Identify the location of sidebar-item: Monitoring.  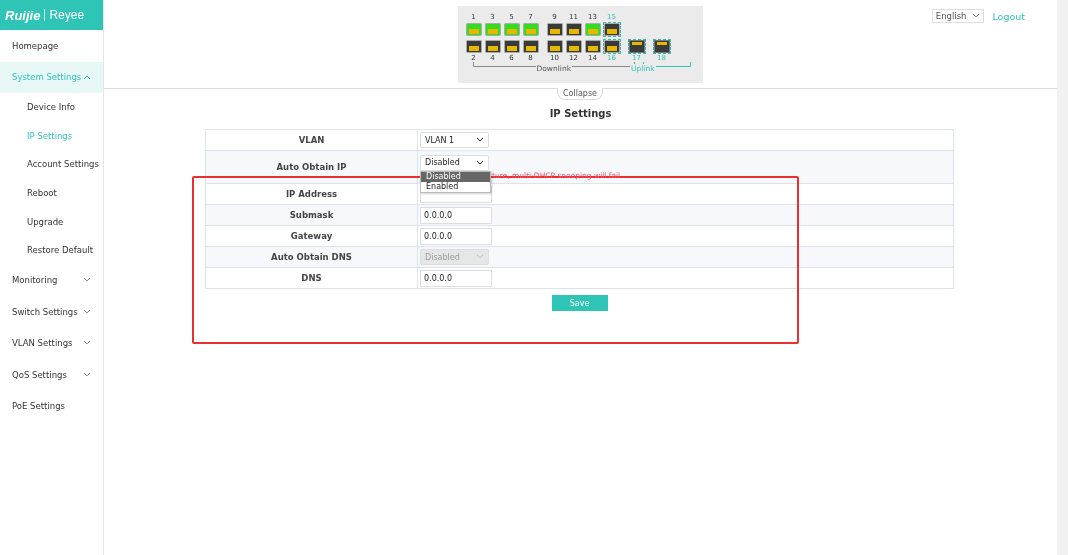
(51, 280).